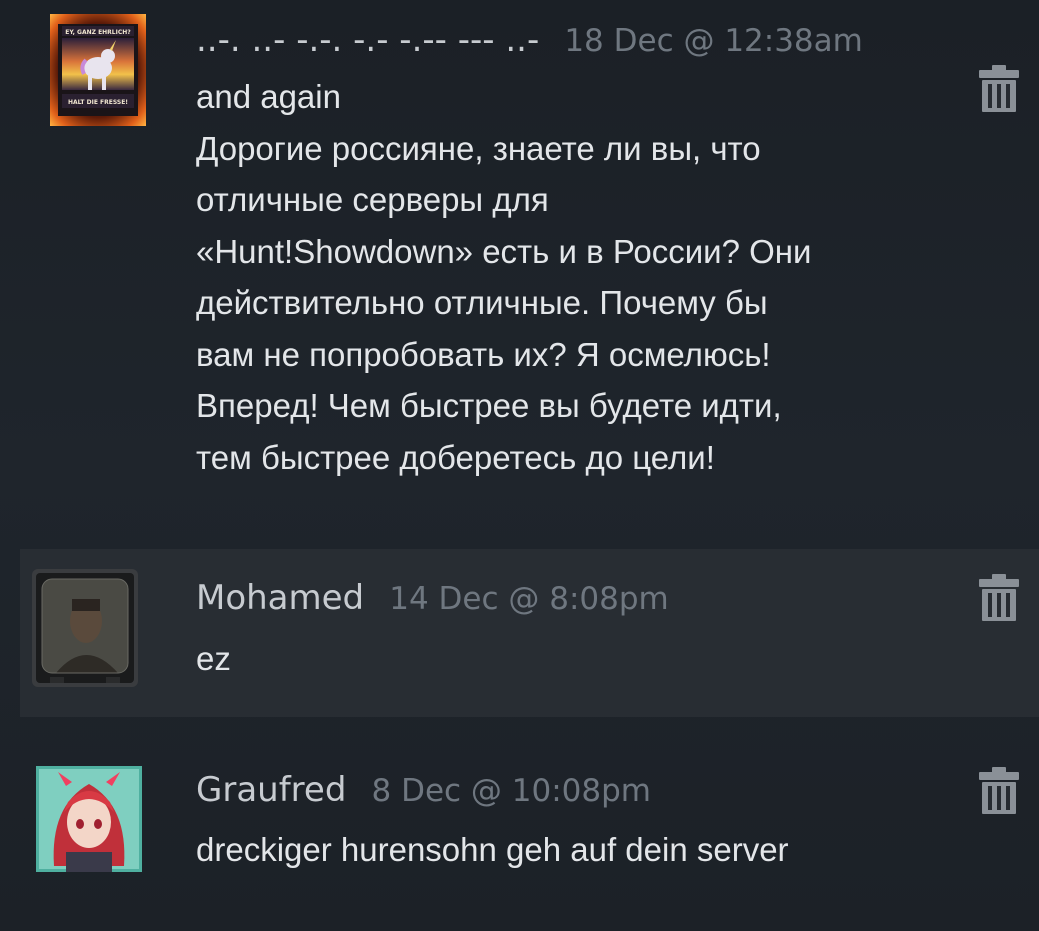 This screenshot has height=931, width=1039. Describe the element at coordinates (367, 40) in the screenshot. I see `comment-author: ..-. ..- -.-. -.- -.-- --- ..-` at that location.